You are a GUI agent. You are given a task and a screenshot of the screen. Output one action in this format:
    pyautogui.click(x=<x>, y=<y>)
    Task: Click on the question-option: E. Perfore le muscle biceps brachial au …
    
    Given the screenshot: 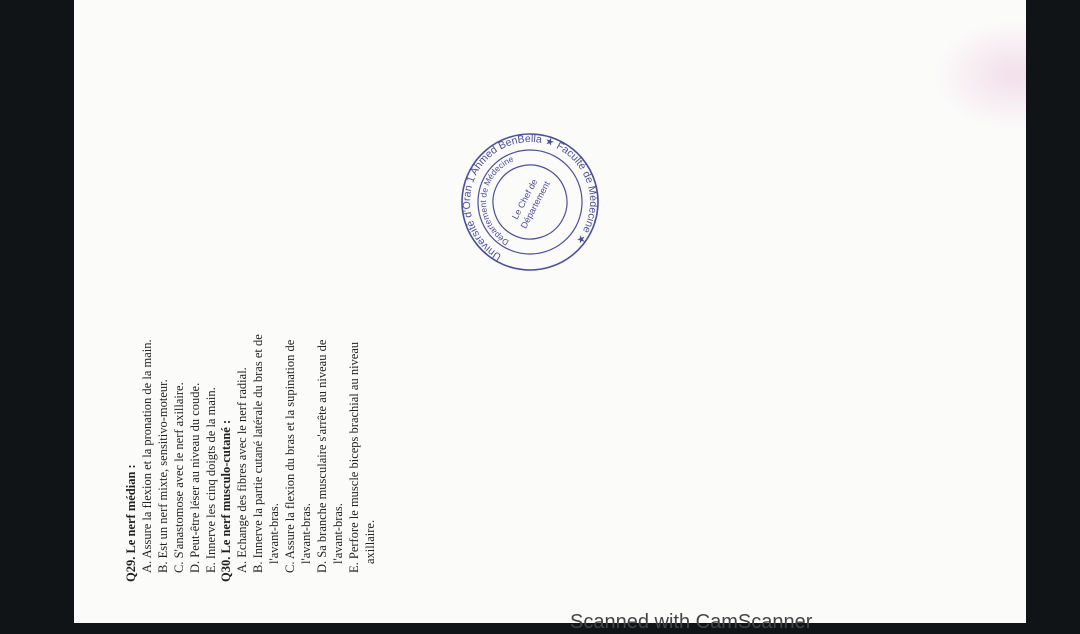 What is the action you would take?
    pyautogui.click(x=361, y=457)
    